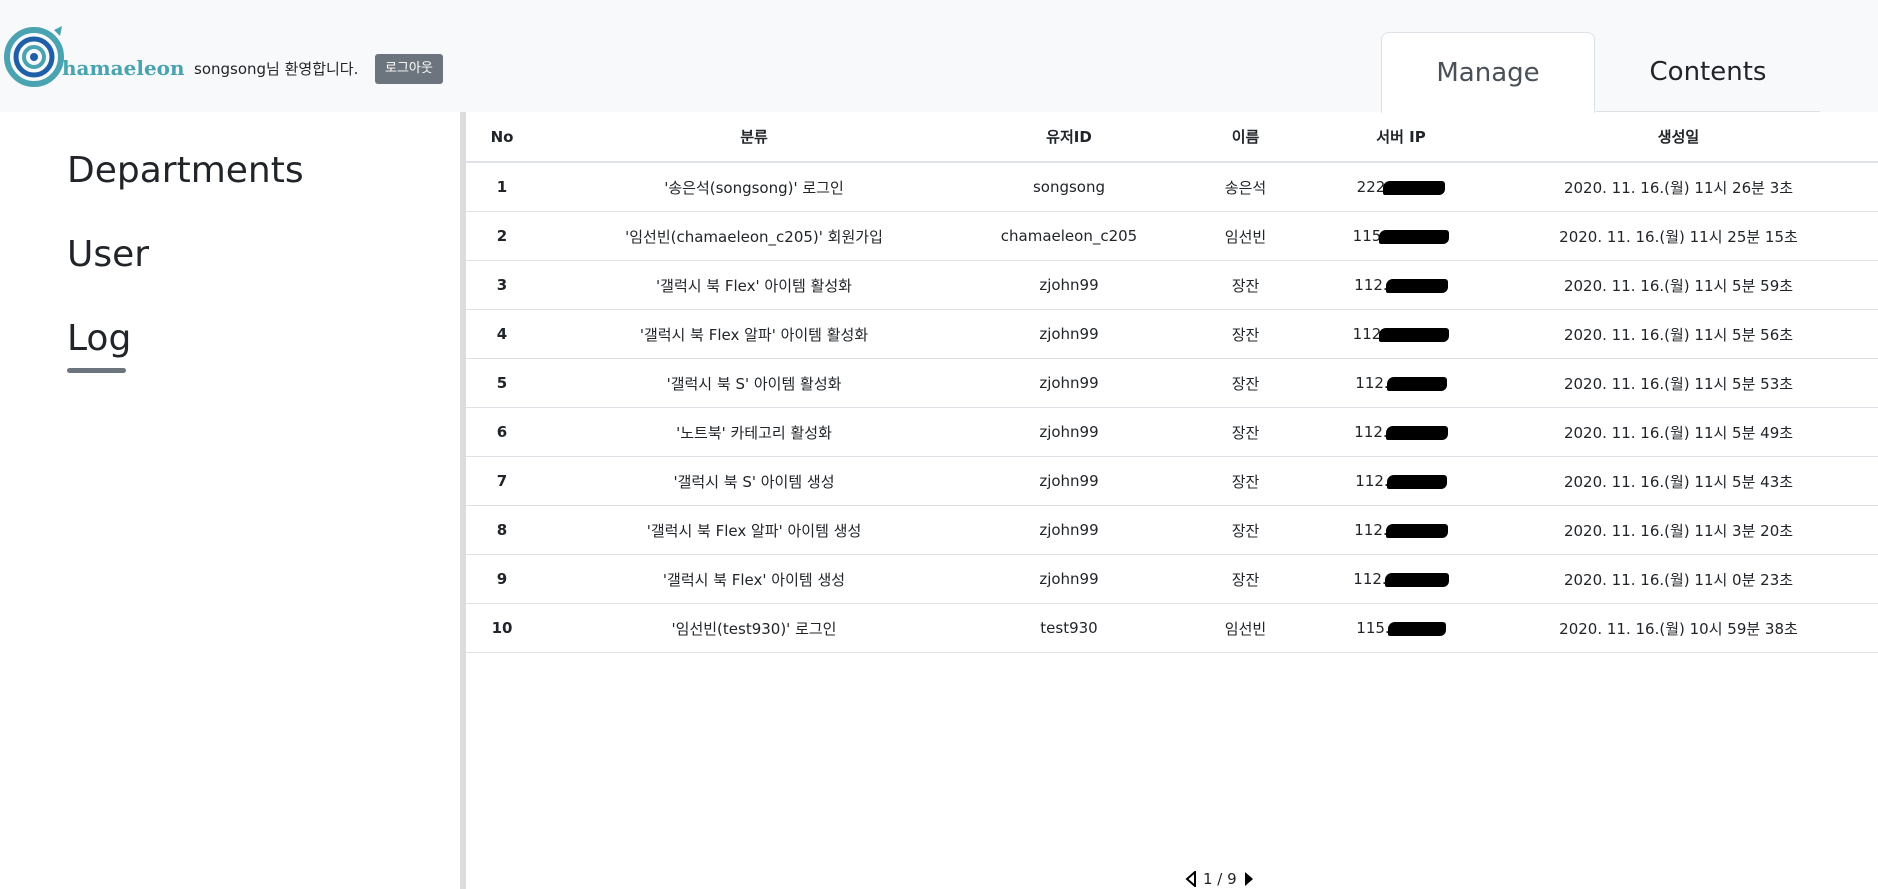  Describe the element at coordinates (502, 628) in the screenshot. I see `cell-no-text: 10` at that location.